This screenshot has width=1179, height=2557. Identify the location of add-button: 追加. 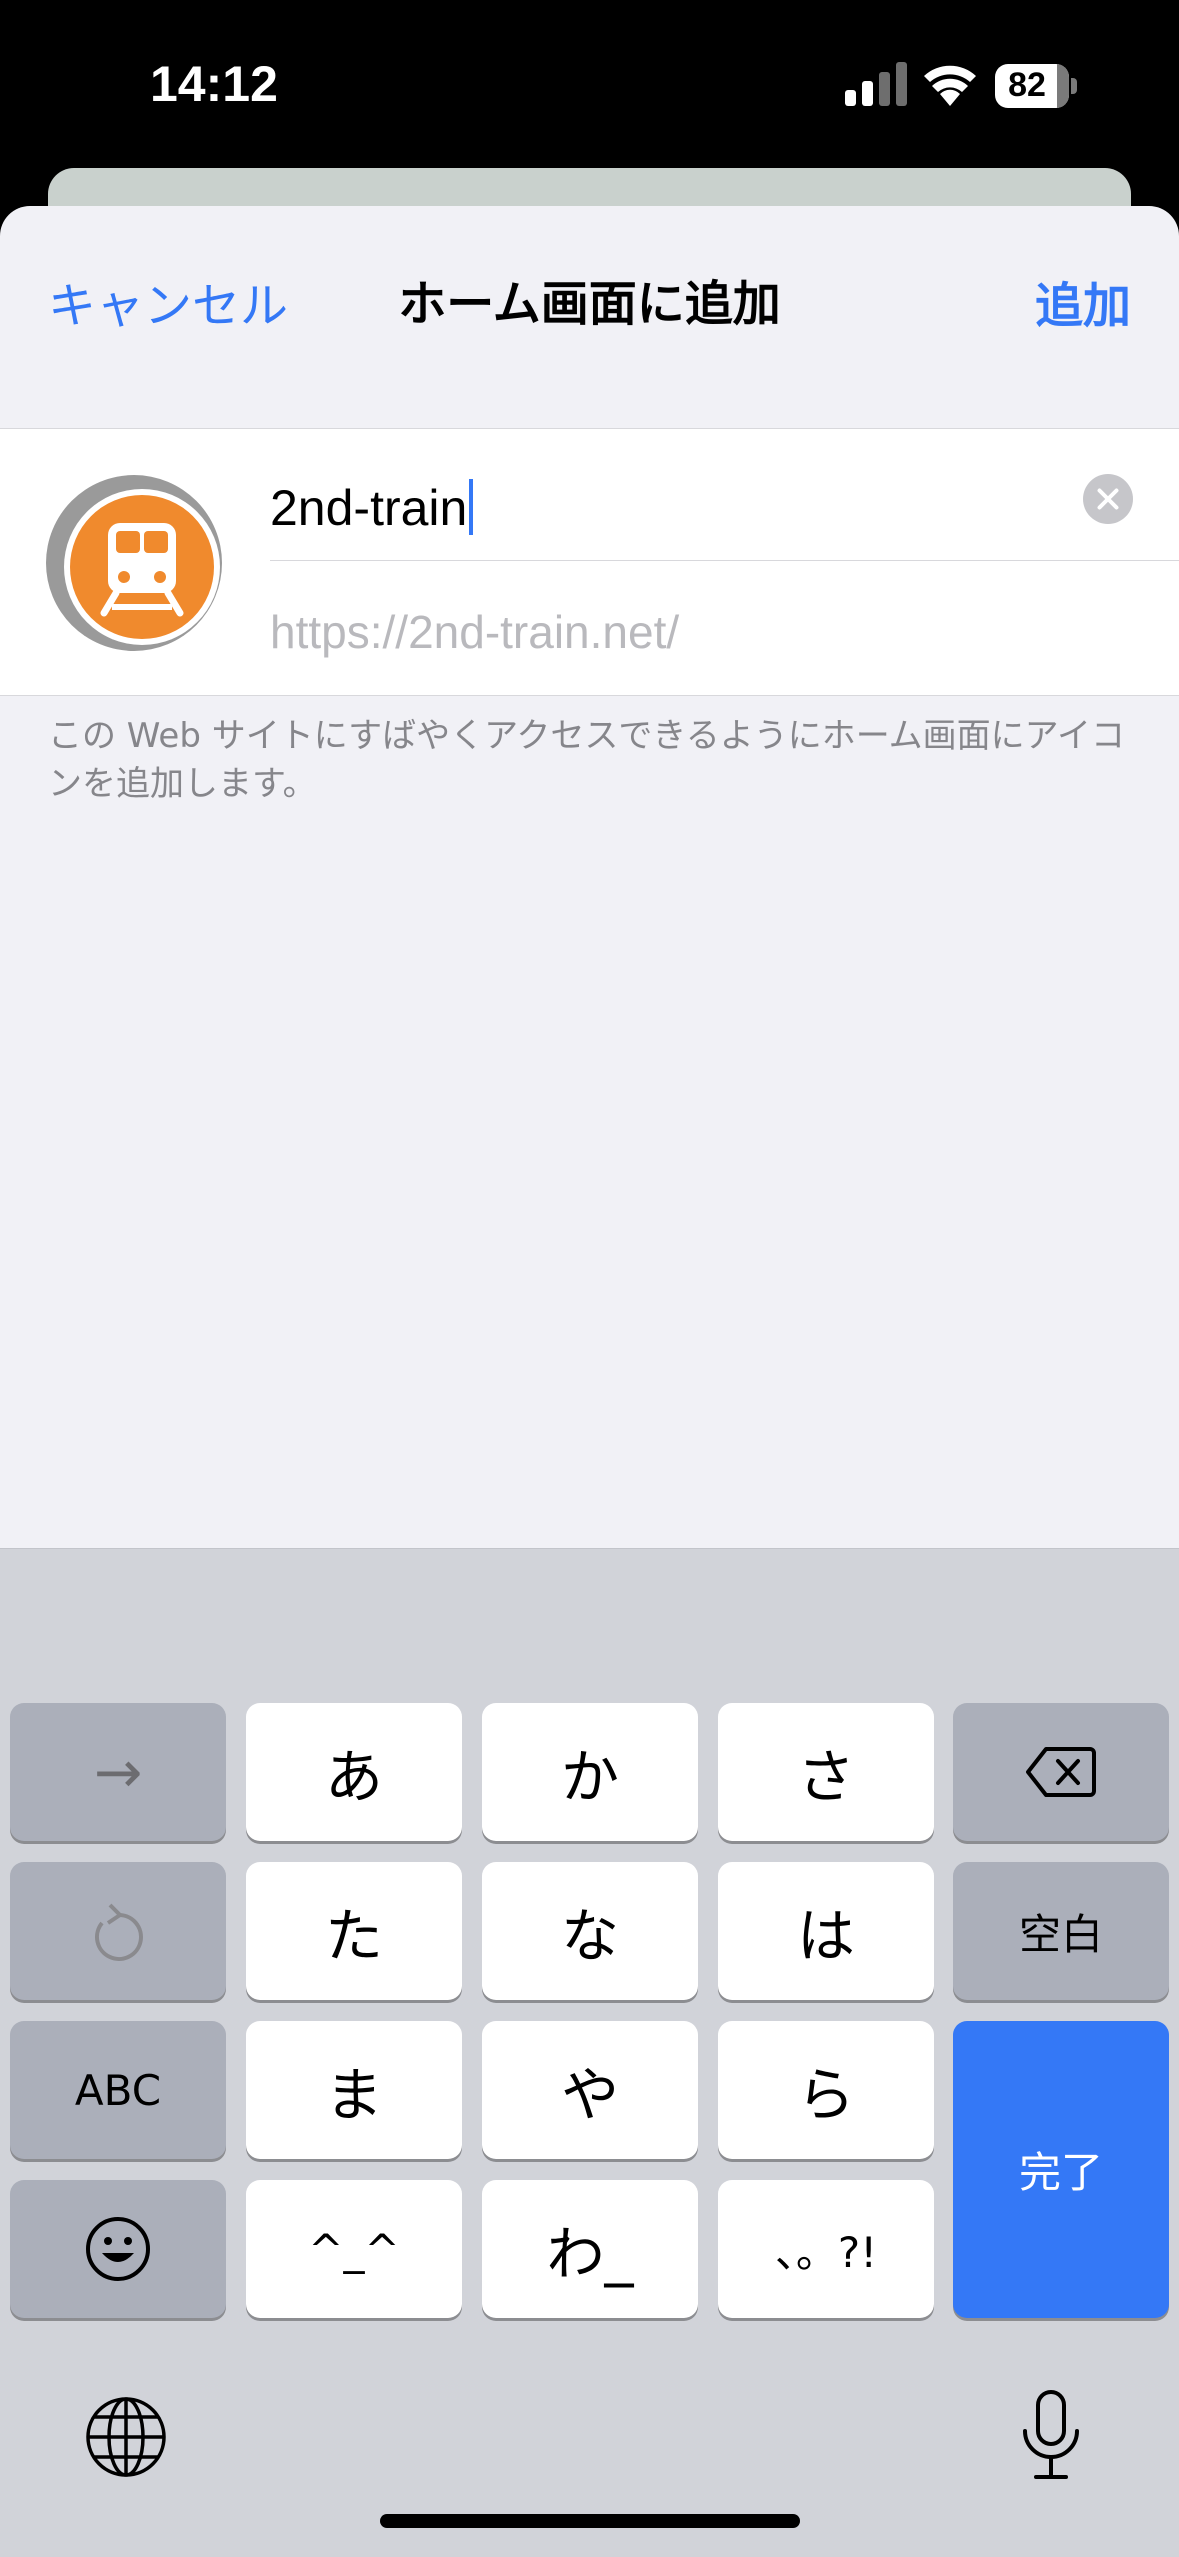
(1083, 301).